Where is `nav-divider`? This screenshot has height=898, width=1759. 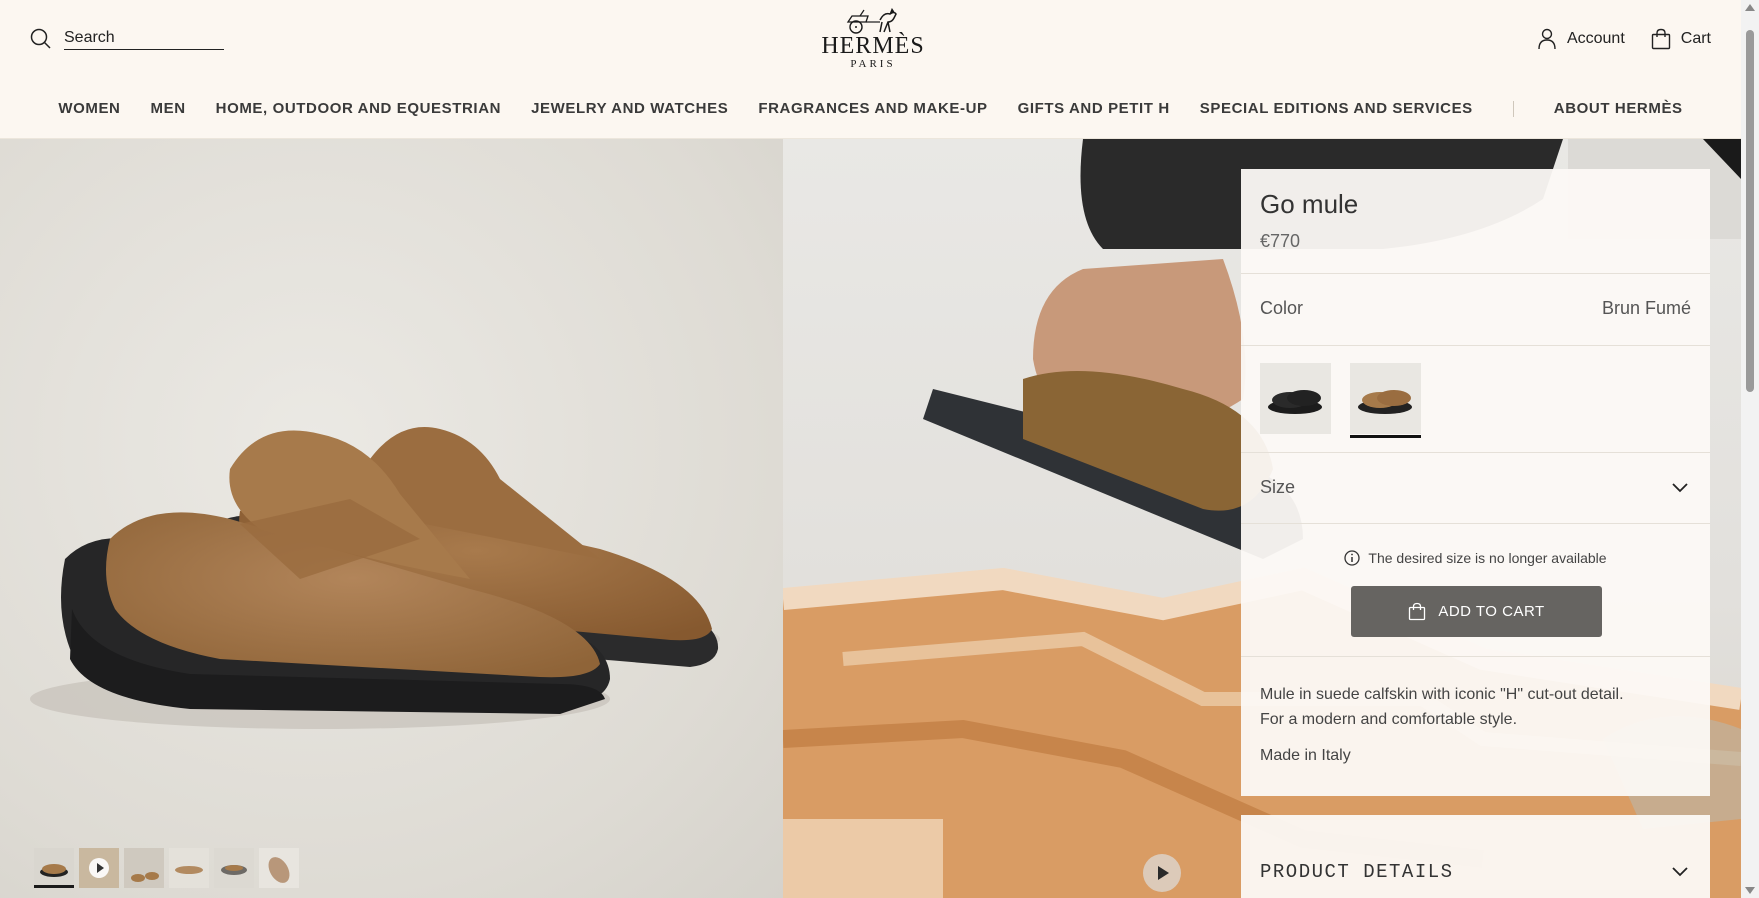
nav-divider is located at coordinates (1513, 108).